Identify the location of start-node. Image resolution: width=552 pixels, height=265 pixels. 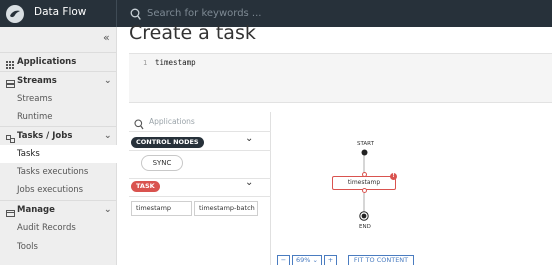
(364, 152).